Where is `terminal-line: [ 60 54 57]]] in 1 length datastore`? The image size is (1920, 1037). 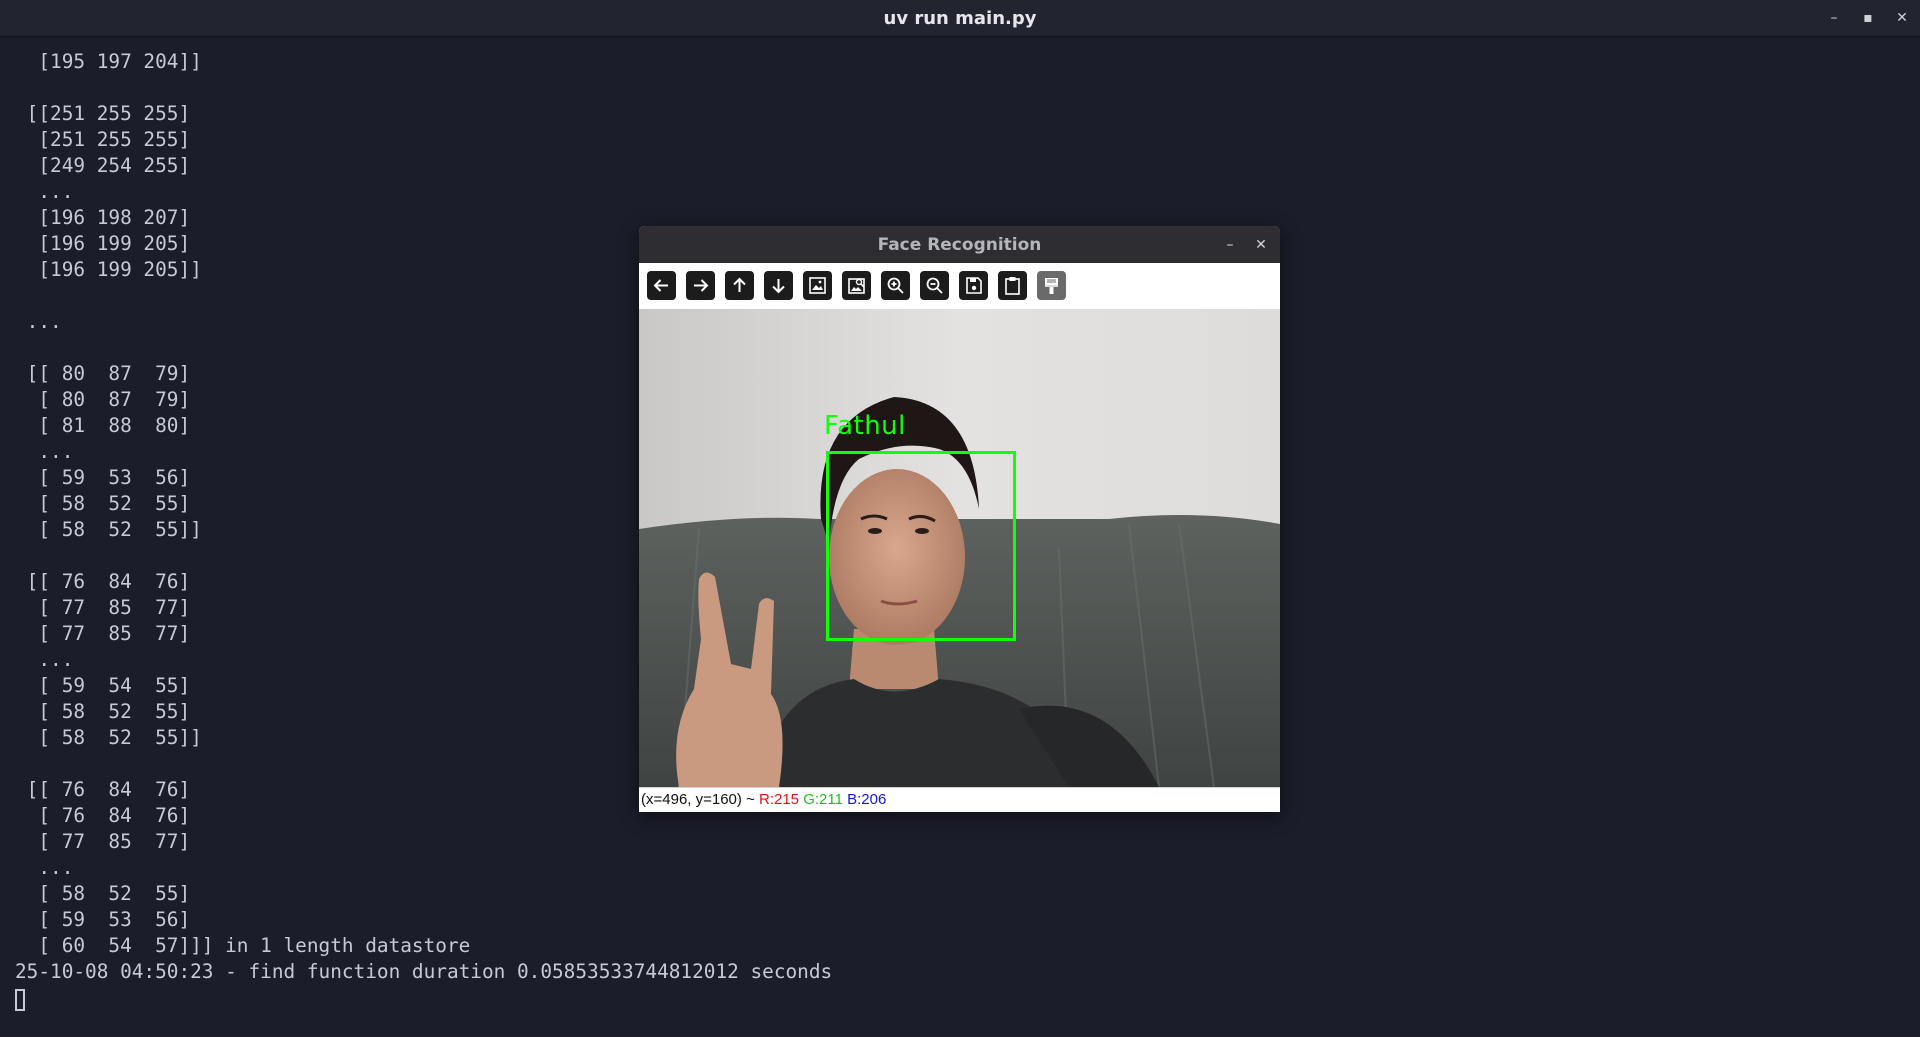 terminal-line: [ 60 54 57]]] in 1 length datastore is located at coordinates (243, 945).